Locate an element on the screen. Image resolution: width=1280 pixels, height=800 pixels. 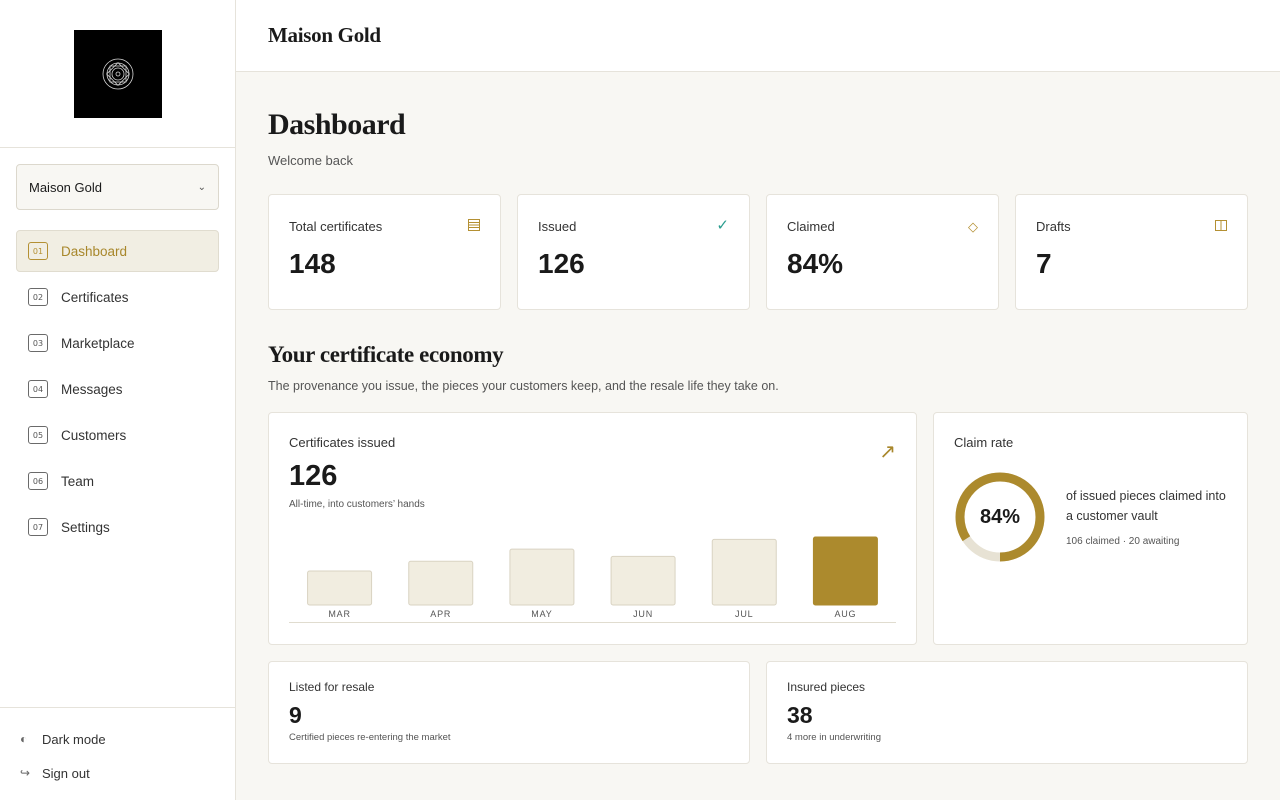
rosette-icon is located at coordinates (117, 73).